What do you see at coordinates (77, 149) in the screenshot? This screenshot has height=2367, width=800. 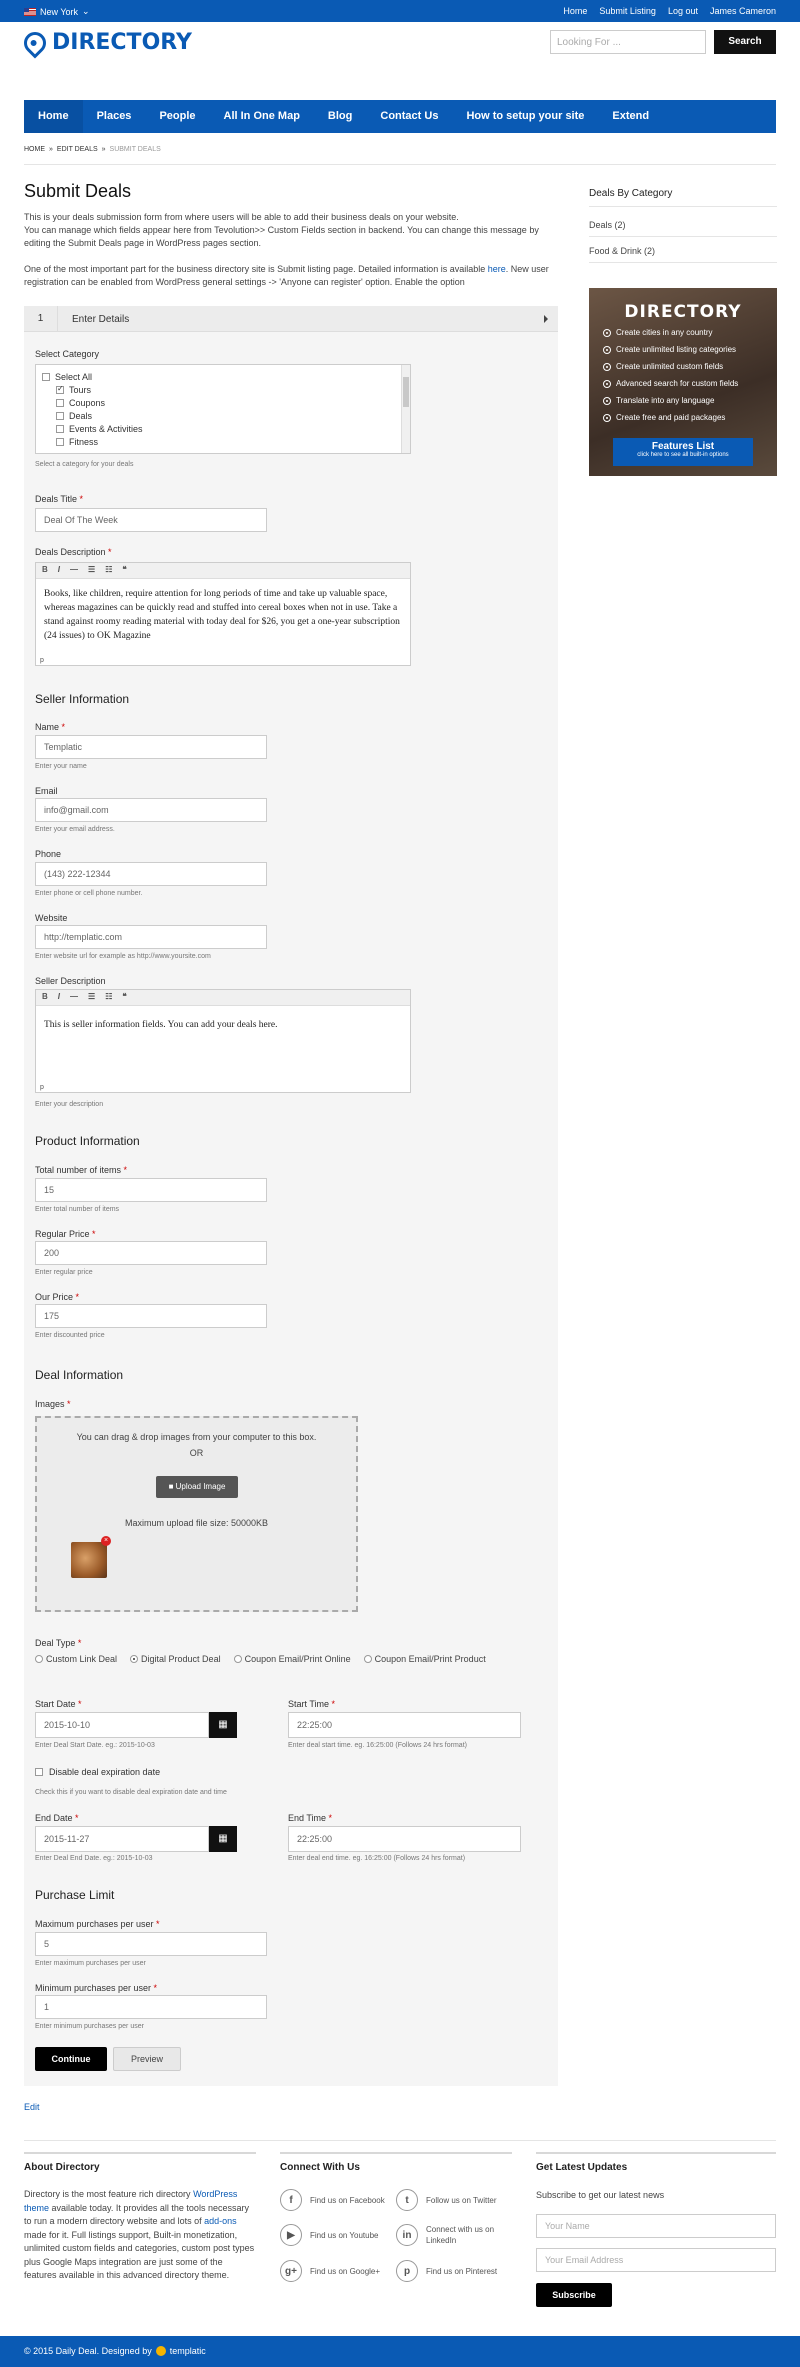 I see `breadcrumb-edit-deals: EDIT DEALS` at bounding box center [77, 149].